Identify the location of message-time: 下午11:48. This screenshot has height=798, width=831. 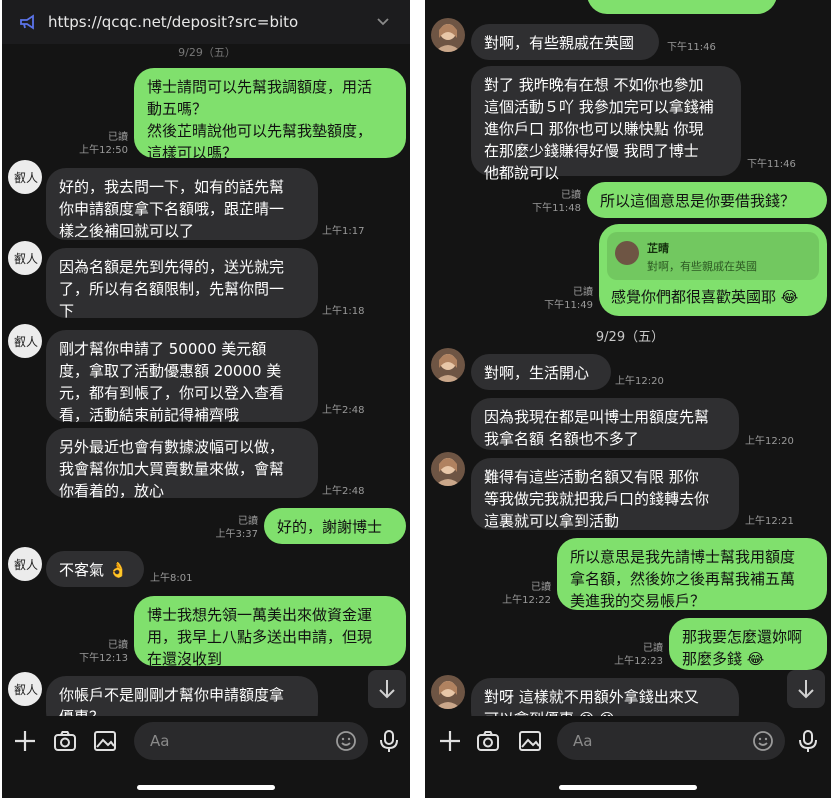
(556, 208).